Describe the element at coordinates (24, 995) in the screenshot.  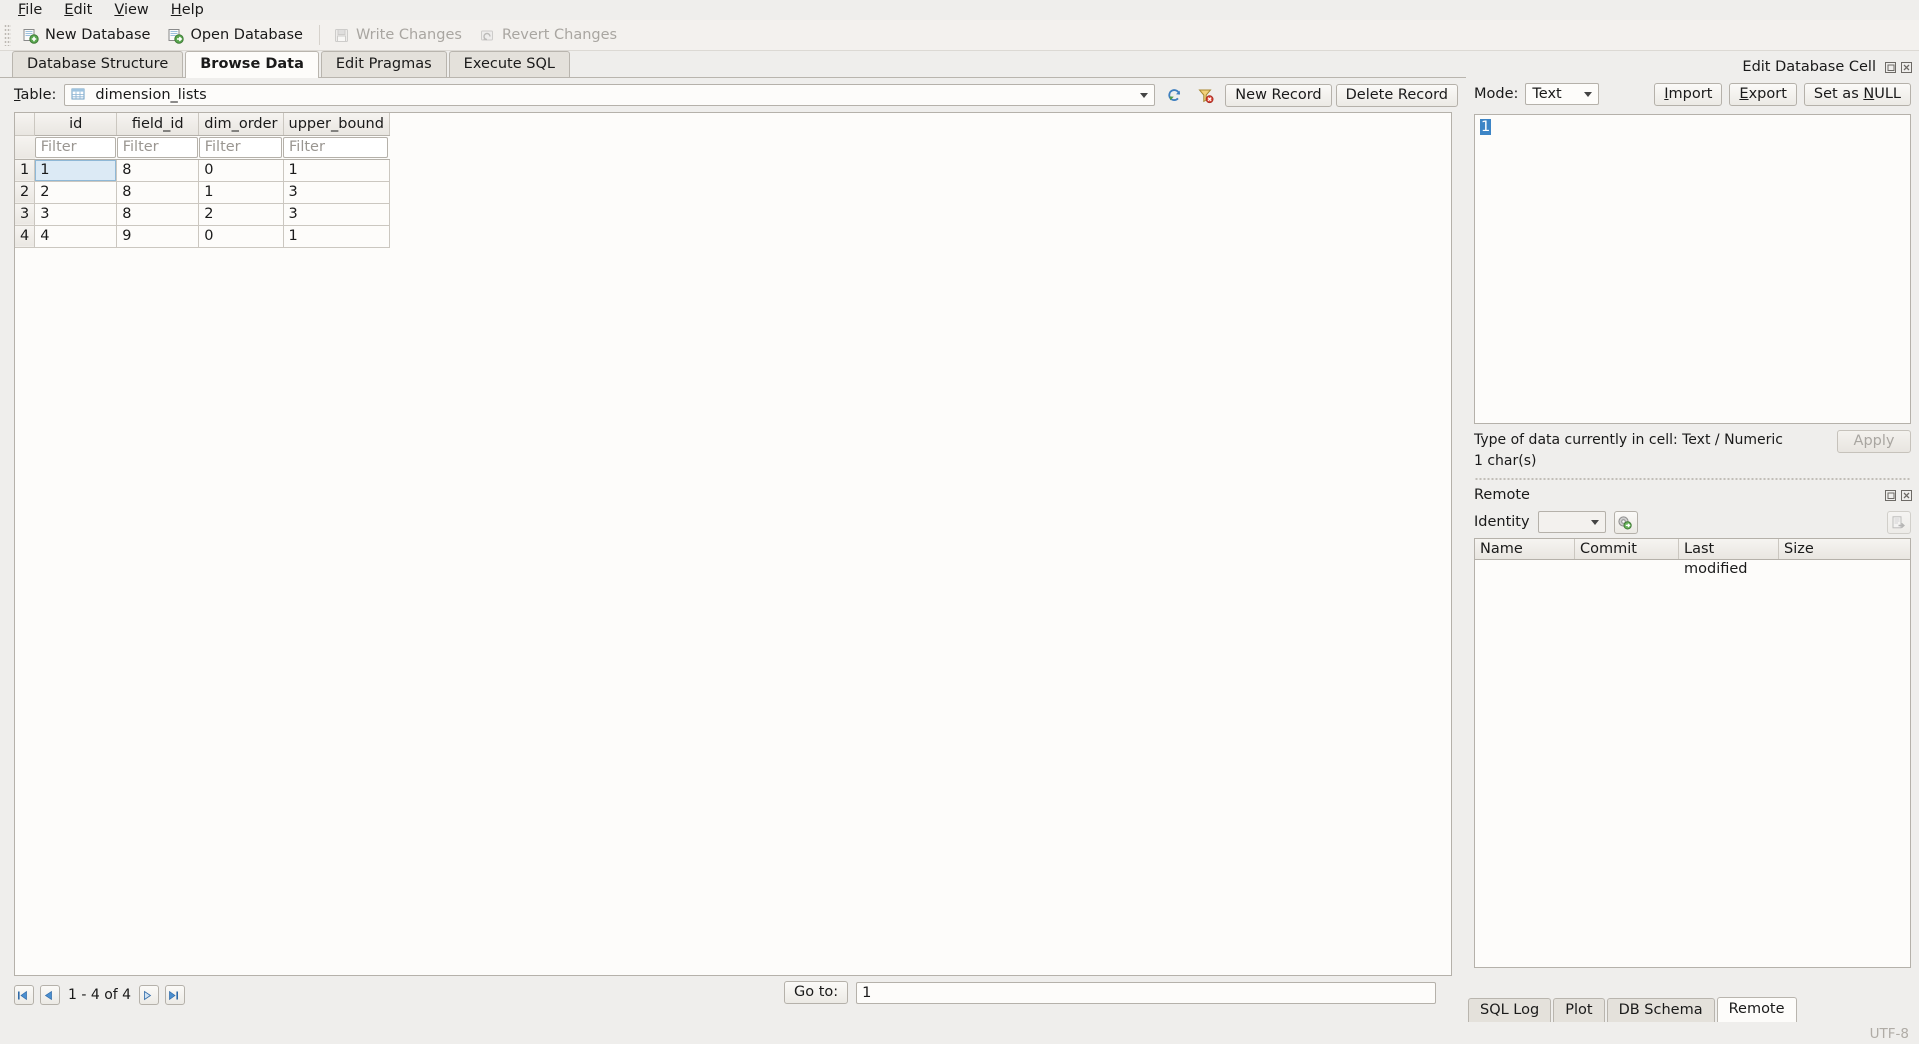
I see `first-page-button` at that location.